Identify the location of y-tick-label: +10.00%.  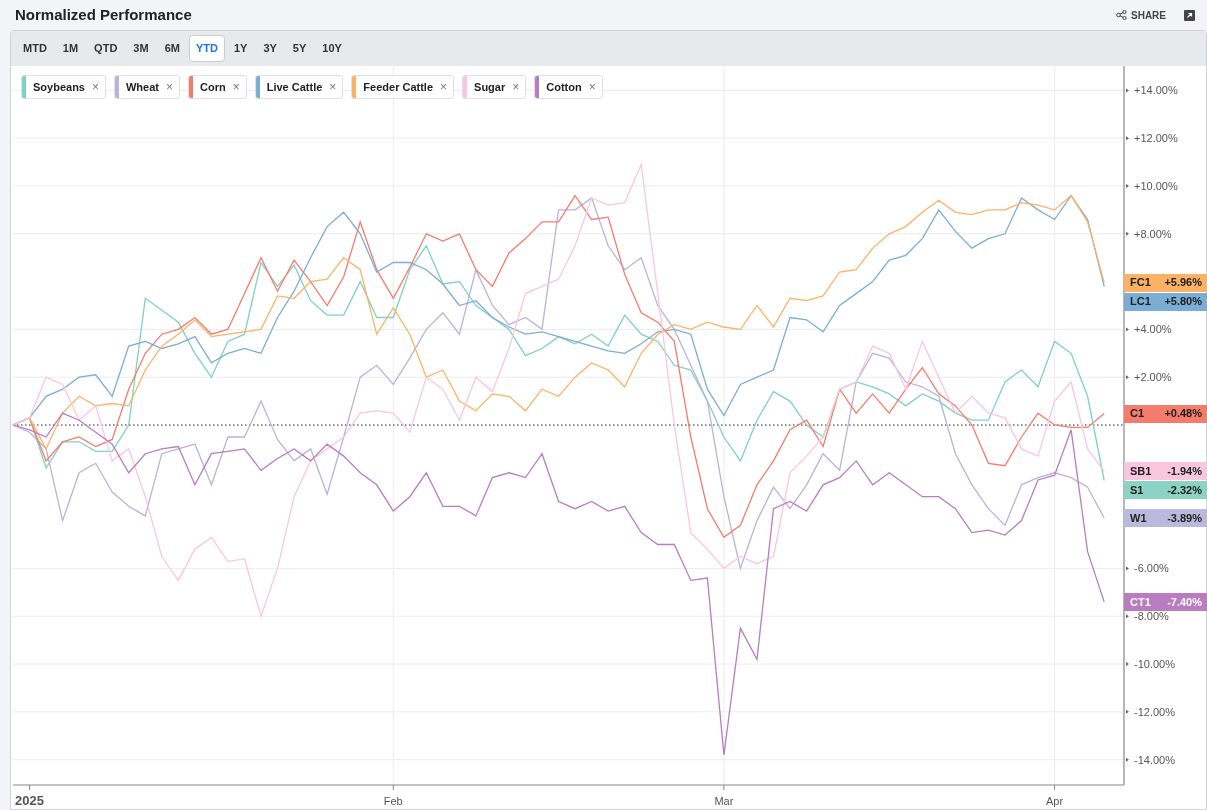
(1156, 186).